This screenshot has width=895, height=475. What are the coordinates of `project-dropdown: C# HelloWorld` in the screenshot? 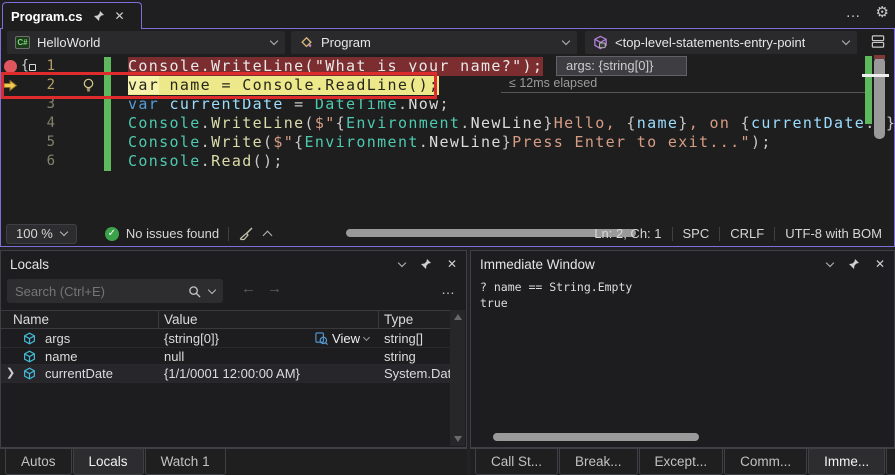 It's located at (146, 42).